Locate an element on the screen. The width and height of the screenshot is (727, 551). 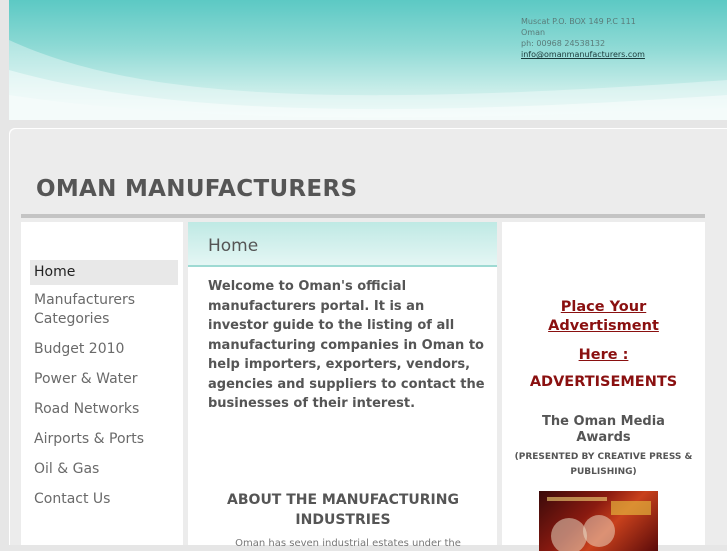
contact-address: Muscat P.O. BOX 149 P.C 111 is located at coordinates (578, 21).